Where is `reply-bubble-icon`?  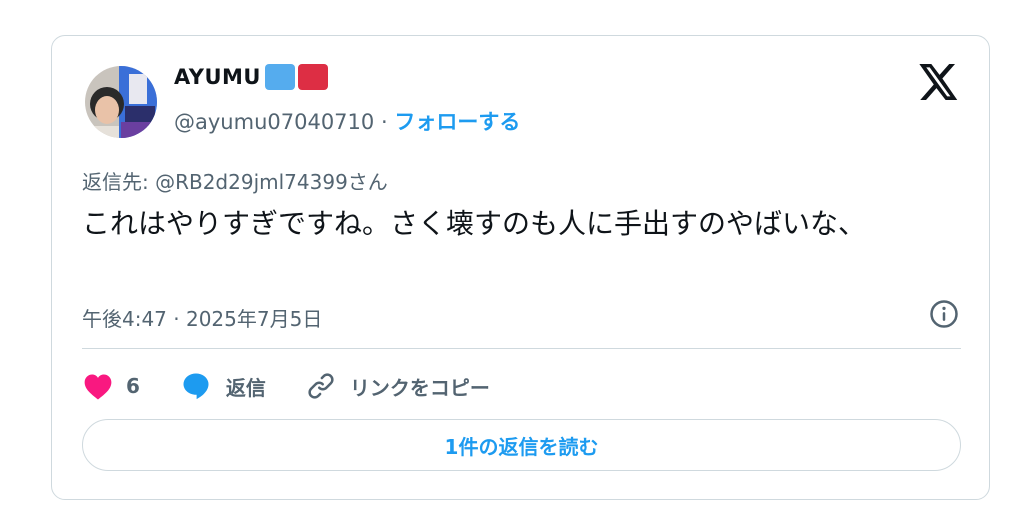 reply-bubble-icon is located at coordinates (196, 386).